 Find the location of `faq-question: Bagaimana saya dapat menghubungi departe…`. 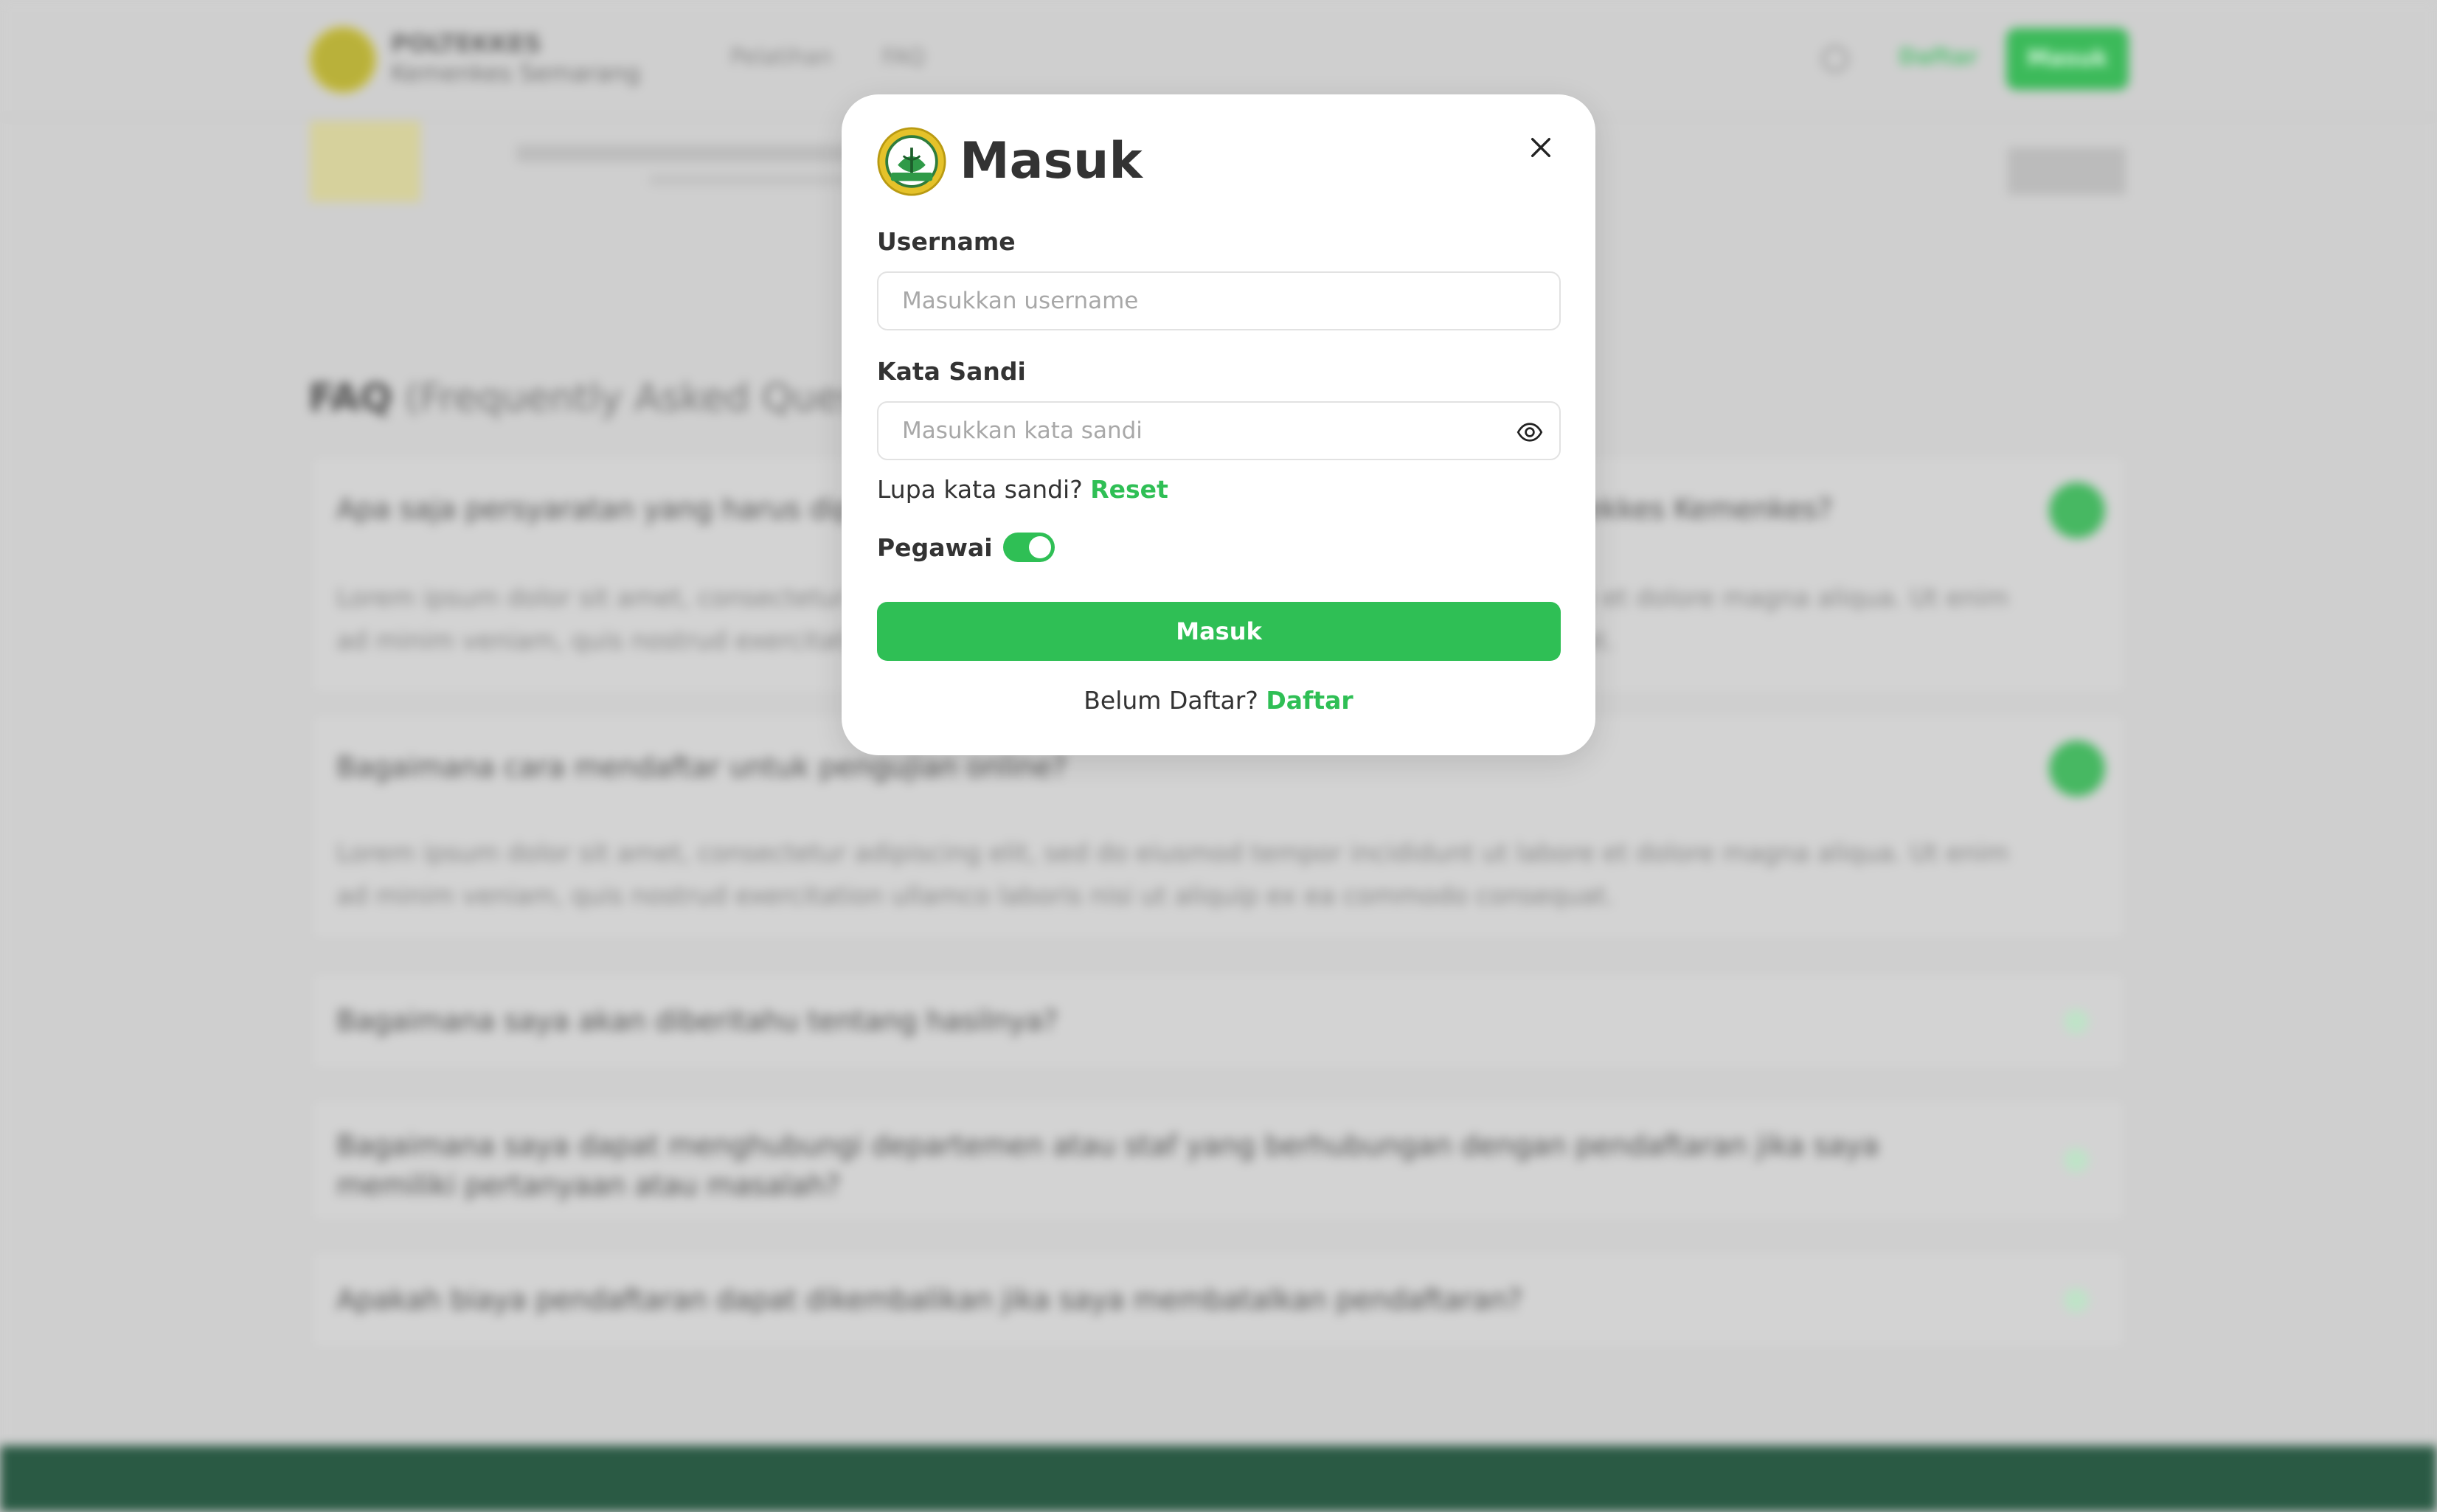

faq-question: Bagaimana saya dapat menghubungi departe… is located at coordinates (1107, 1165).